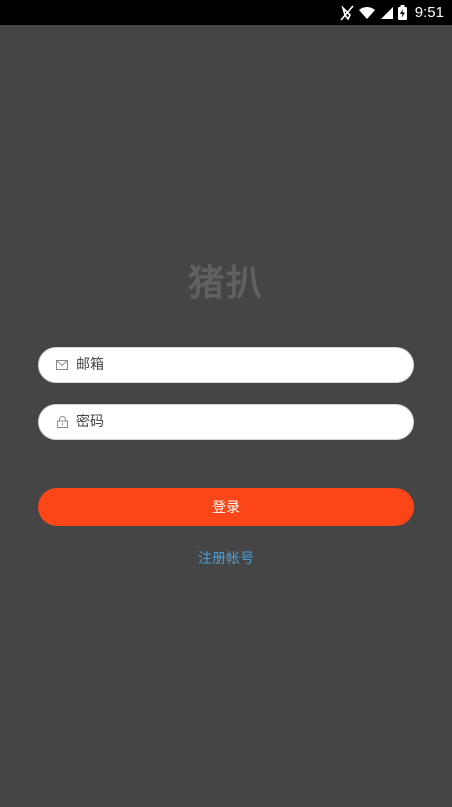 This screenshot has height=807, width=452. What do you see at coordinates (225, 283) in the screenshot?
I see `app-title: 猪扒` at bounding box center [225, 283].